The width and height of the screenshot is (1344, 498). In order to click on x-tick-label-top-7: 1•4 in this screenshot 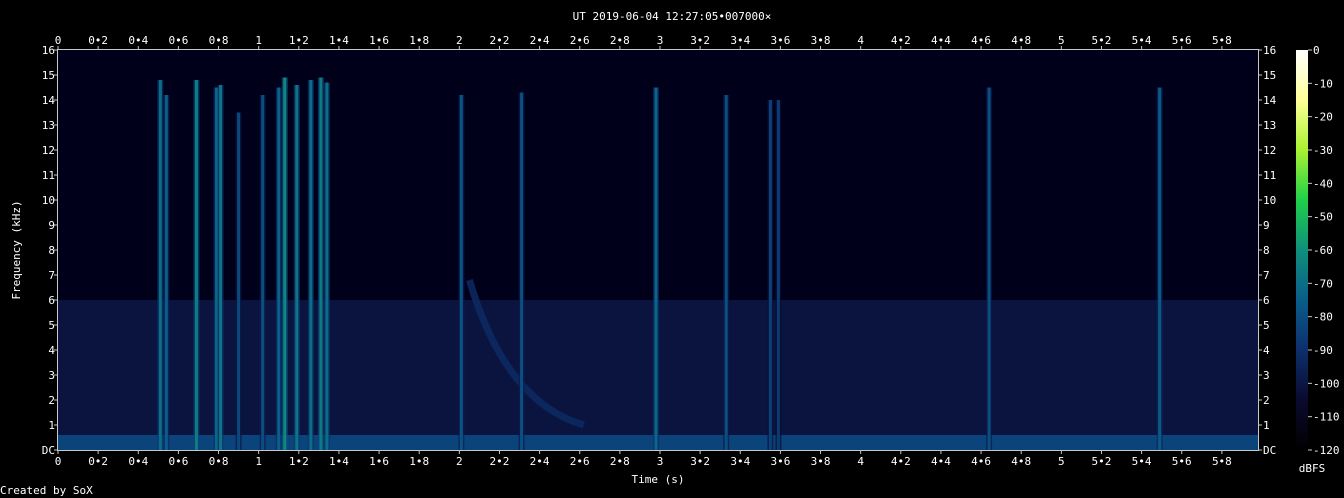, I will do `click(339, 40)`.